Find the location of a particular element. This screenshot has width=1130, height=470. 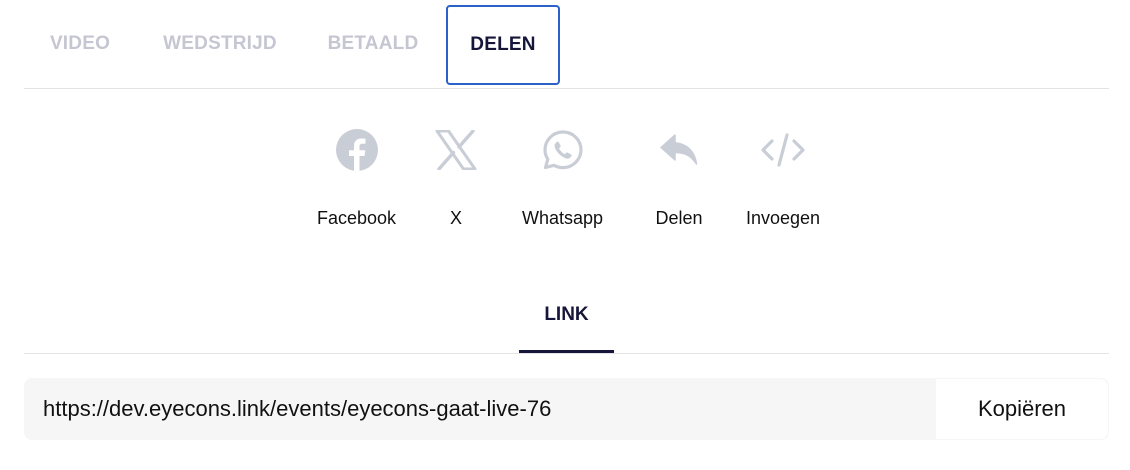

share-x-button: X is located at coordinates (456, 174).